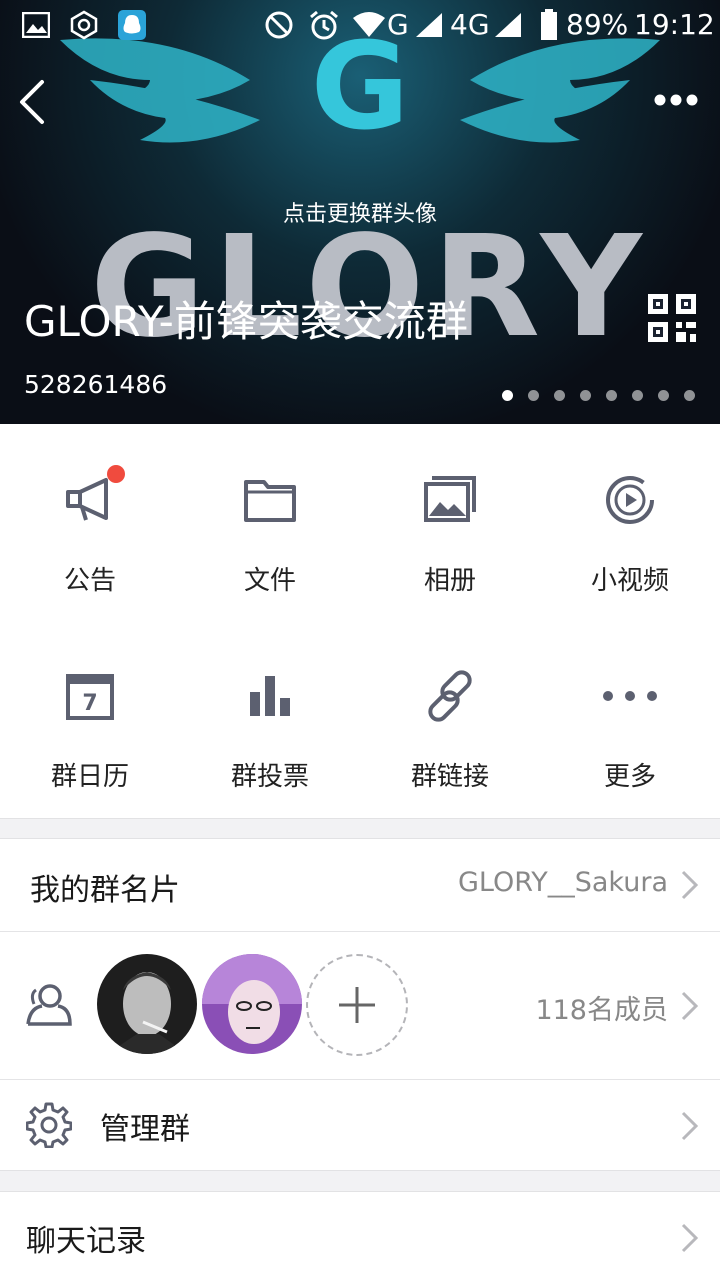  What do you see at coordinates (105, 890) in the screenshot?
I see `group-card-label: 我的群名片` at bounding box center [105, 890].